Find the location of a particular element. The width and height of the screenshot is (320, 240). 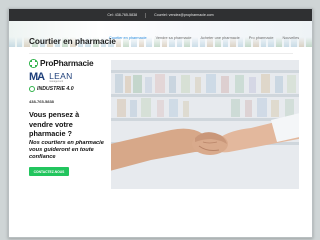

topbar-phone: Cel: 438-765-5838 is located at coordinates (122, 15).